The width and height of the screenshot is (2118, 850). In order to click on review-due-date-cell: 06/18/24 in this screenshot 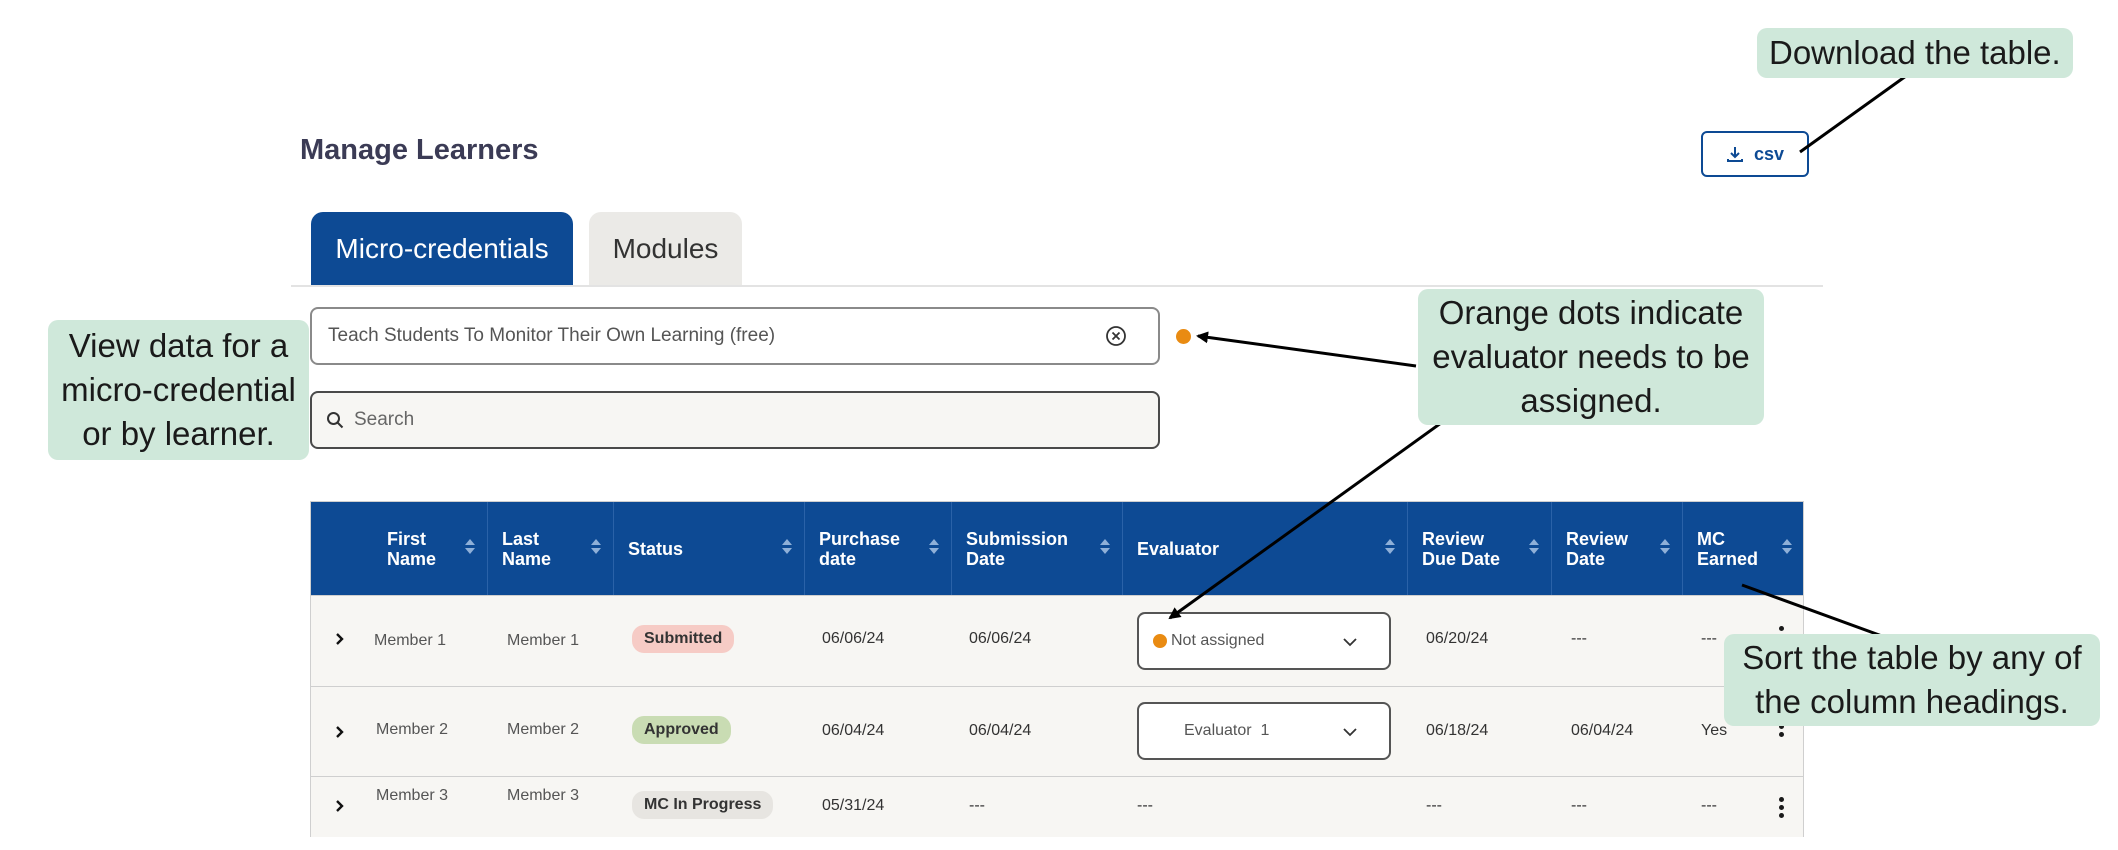, I will do `click(1457, 730)`.